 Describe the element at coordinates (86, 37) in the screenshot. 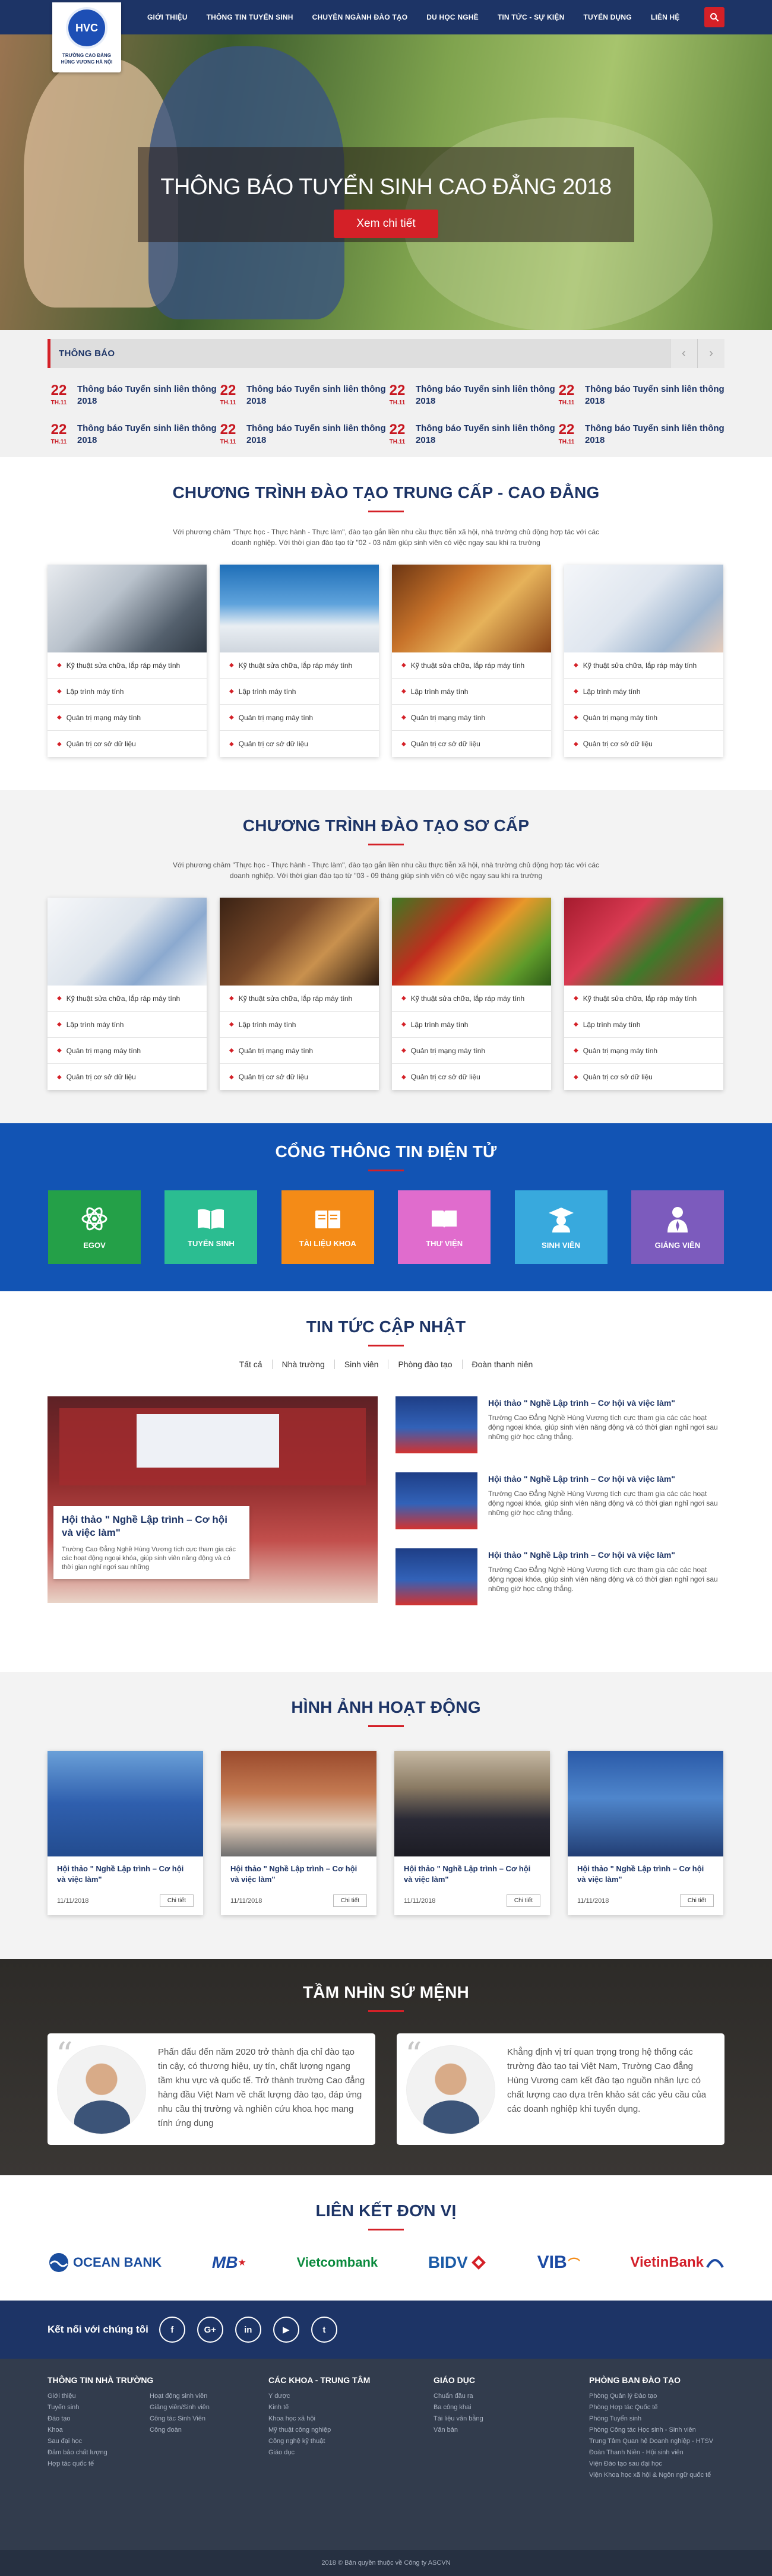

I see `site-logo: HVC TRƯỜNG CAO ĐẲNG HÙNG VƯƠNG HÀ NỘI` at that location.